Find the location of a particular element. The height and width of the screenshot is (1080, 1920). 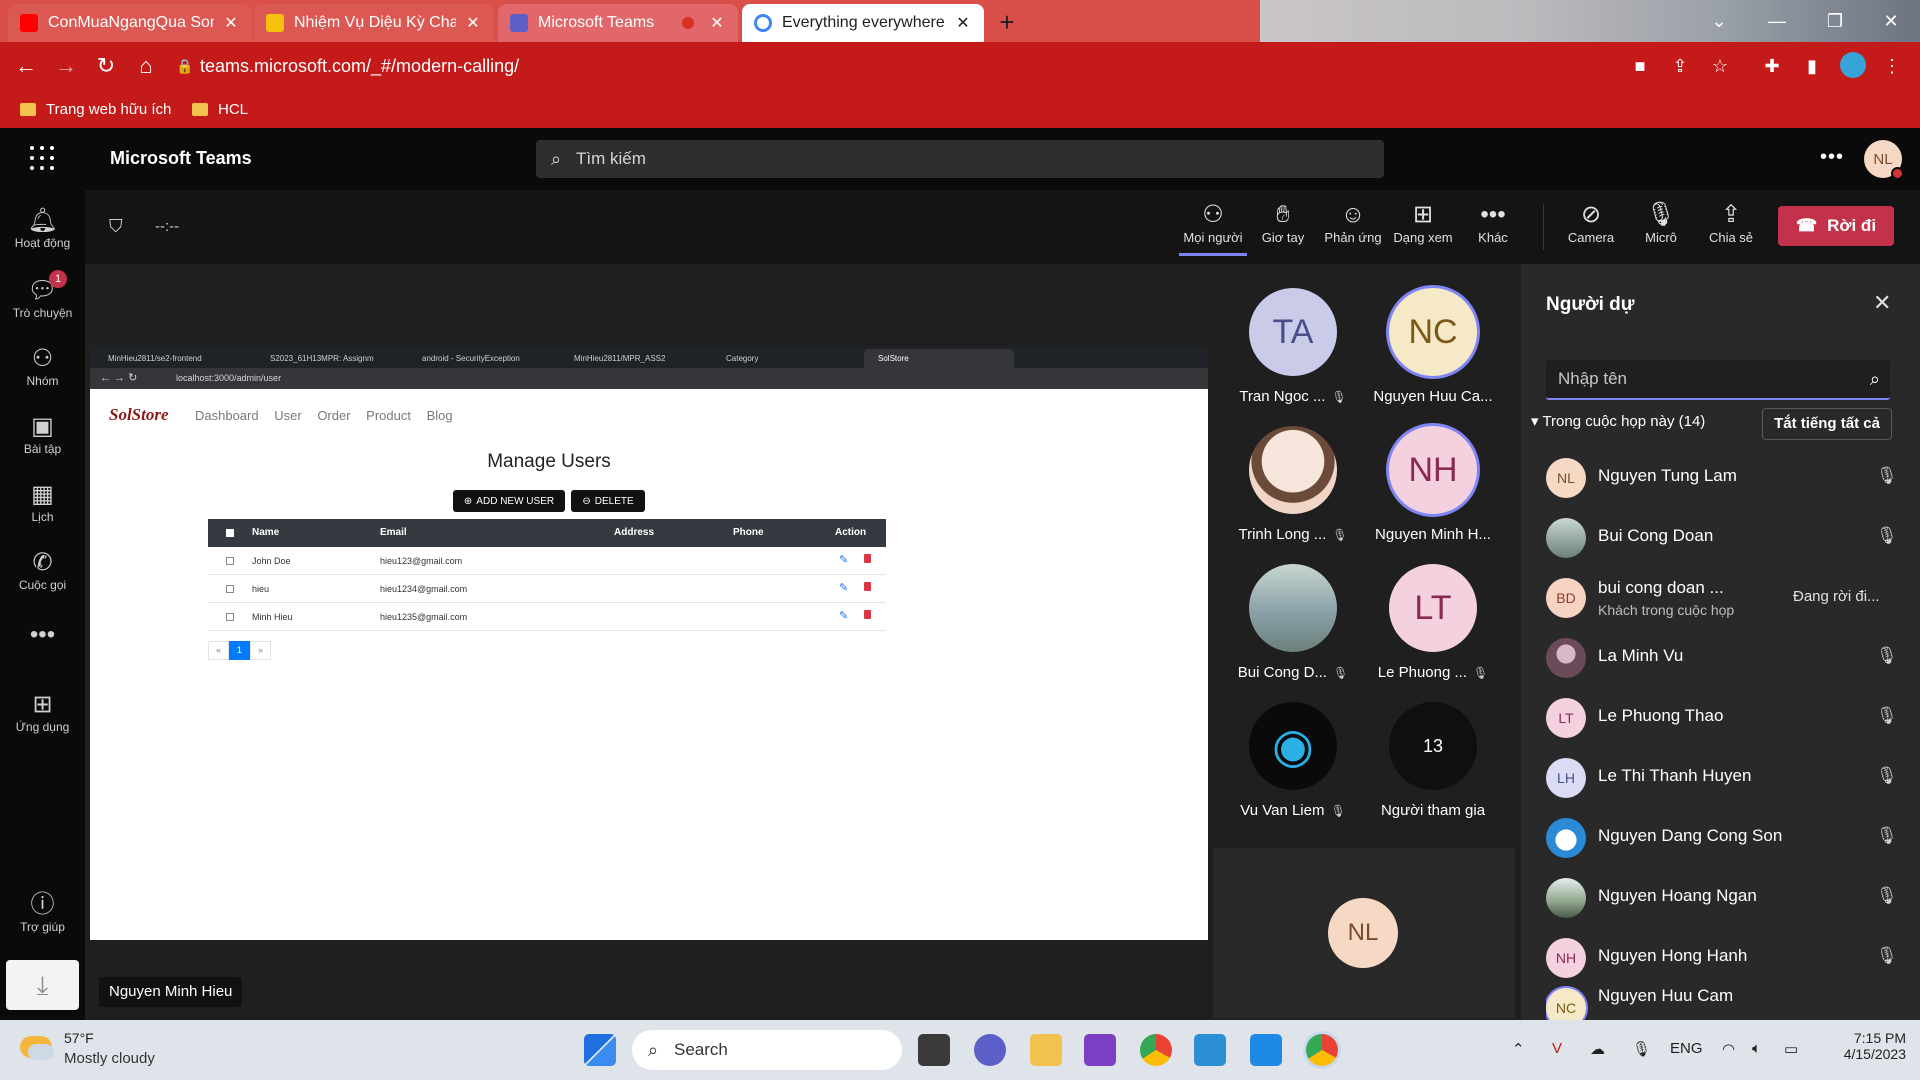

participant-tile: Bui Cong D... 🎙︎ is located at coordinates (1293, 610).